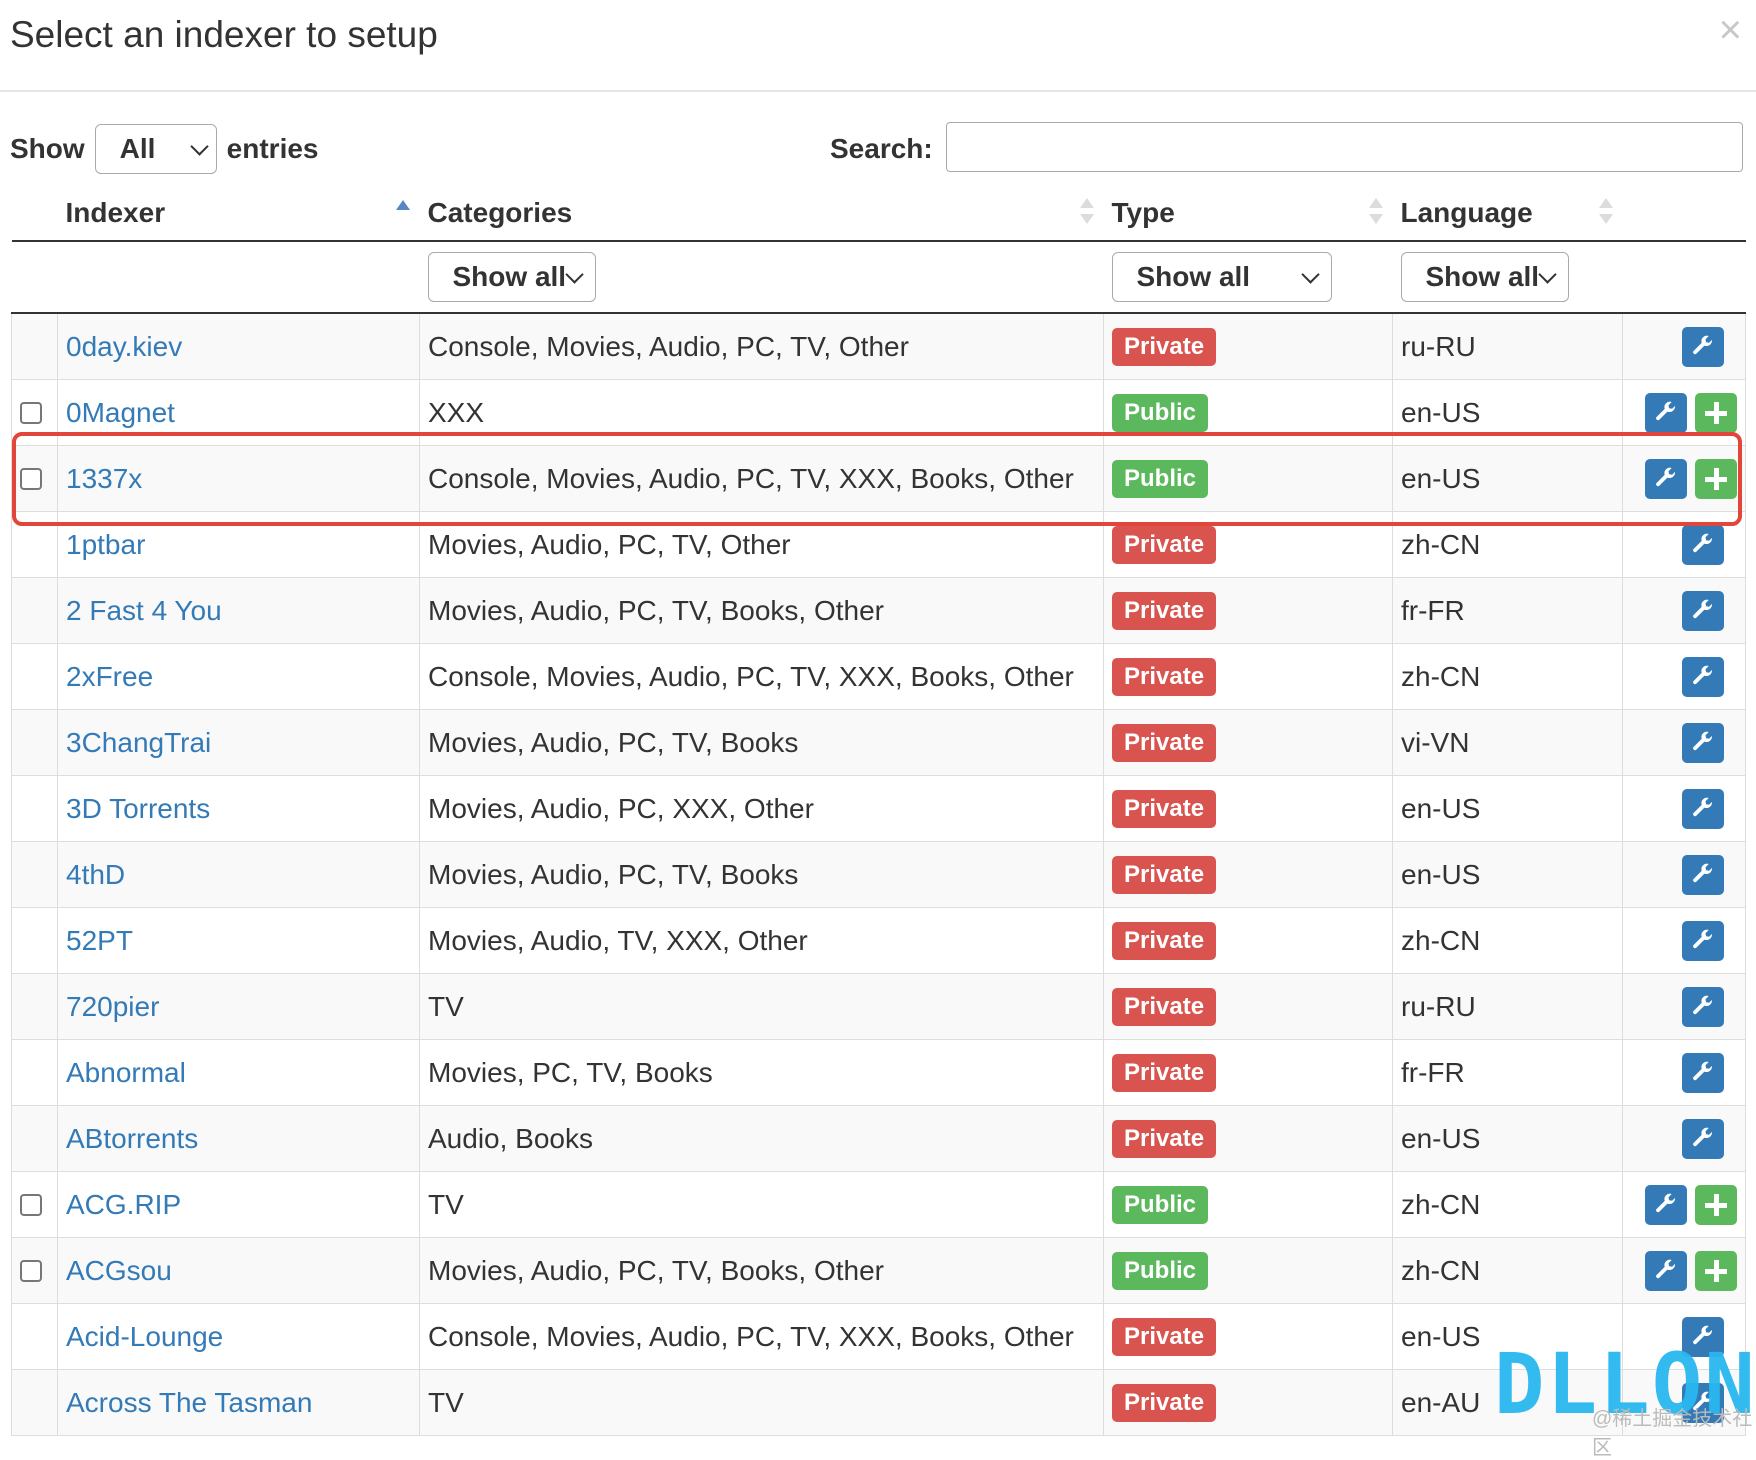  I want to click on categories-cell: Movies, Audio, PC, TV, Books, Other, so click(761, 610).